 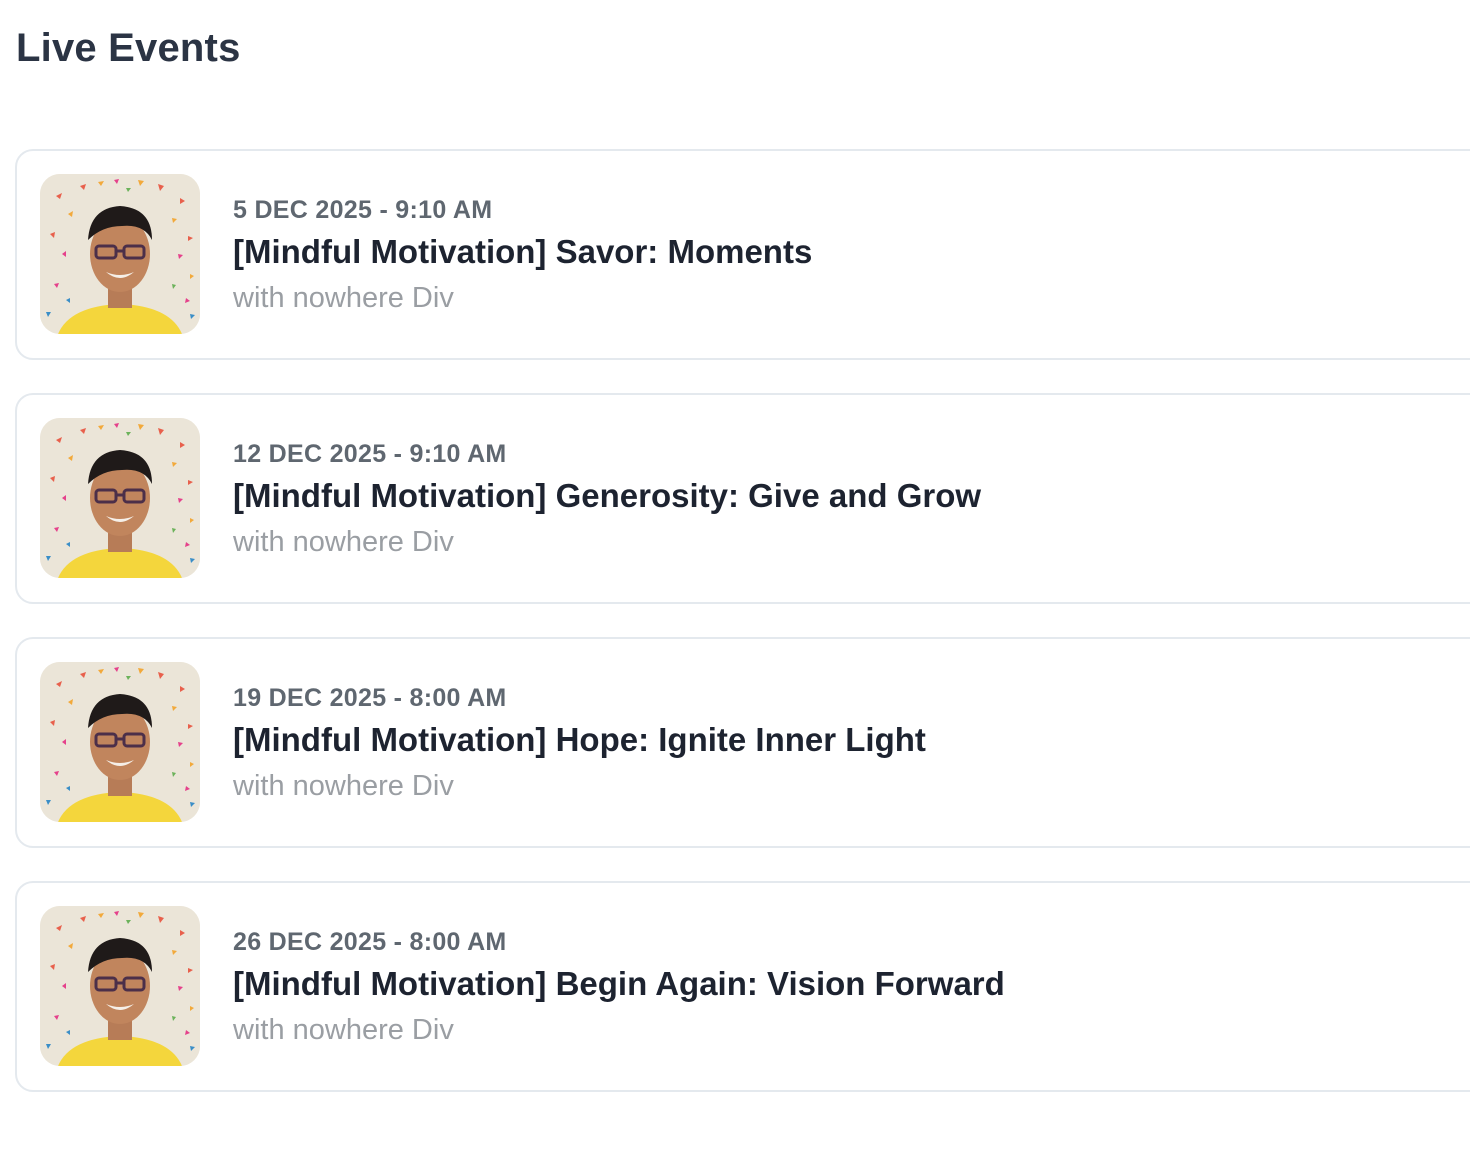 I want to click on event-title: [Mindful Motivation] Savor: Moments, so click(x=523, y=251).